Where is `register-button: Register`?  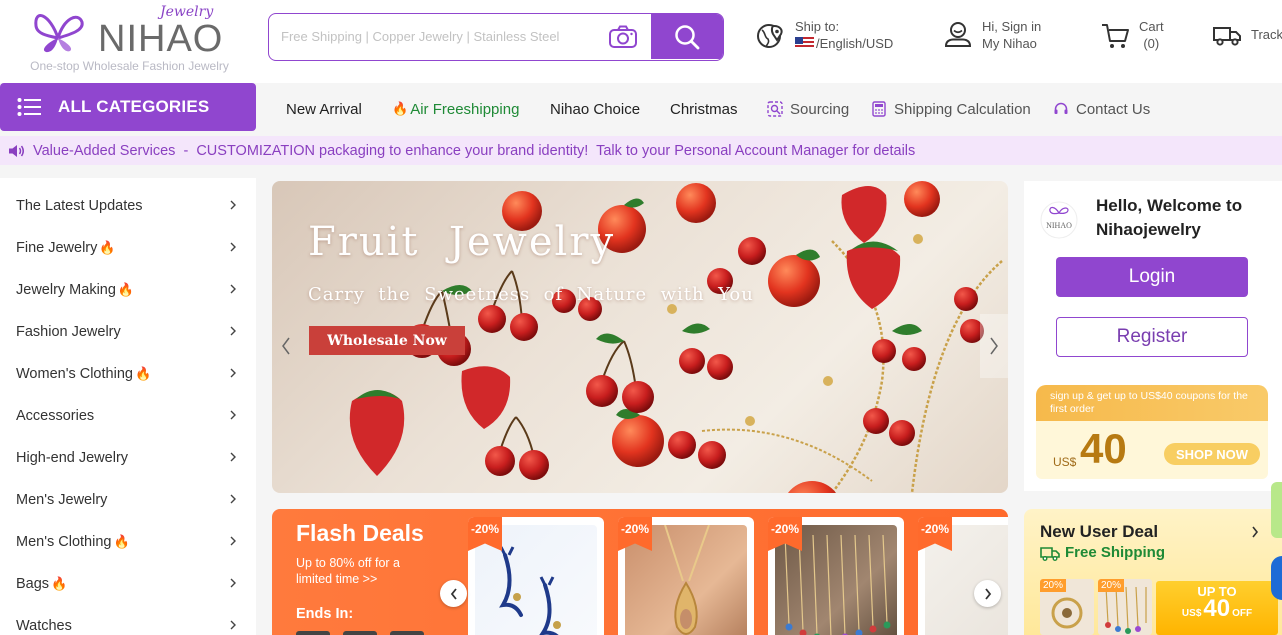
register-button: Register is located at coordinates (1152, 337).